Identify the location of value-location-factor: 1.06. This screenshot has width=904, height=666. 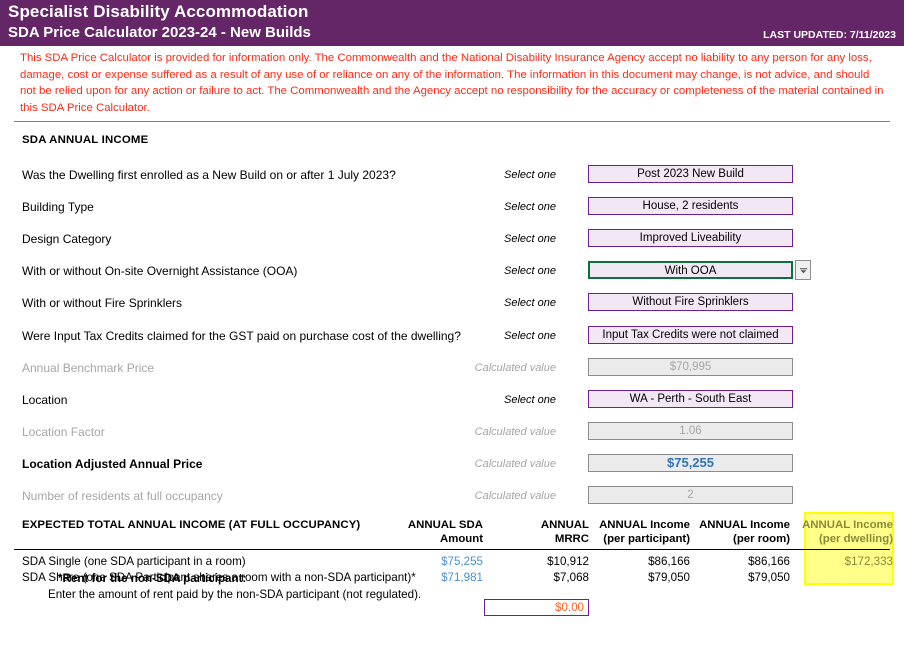
(690, 431).